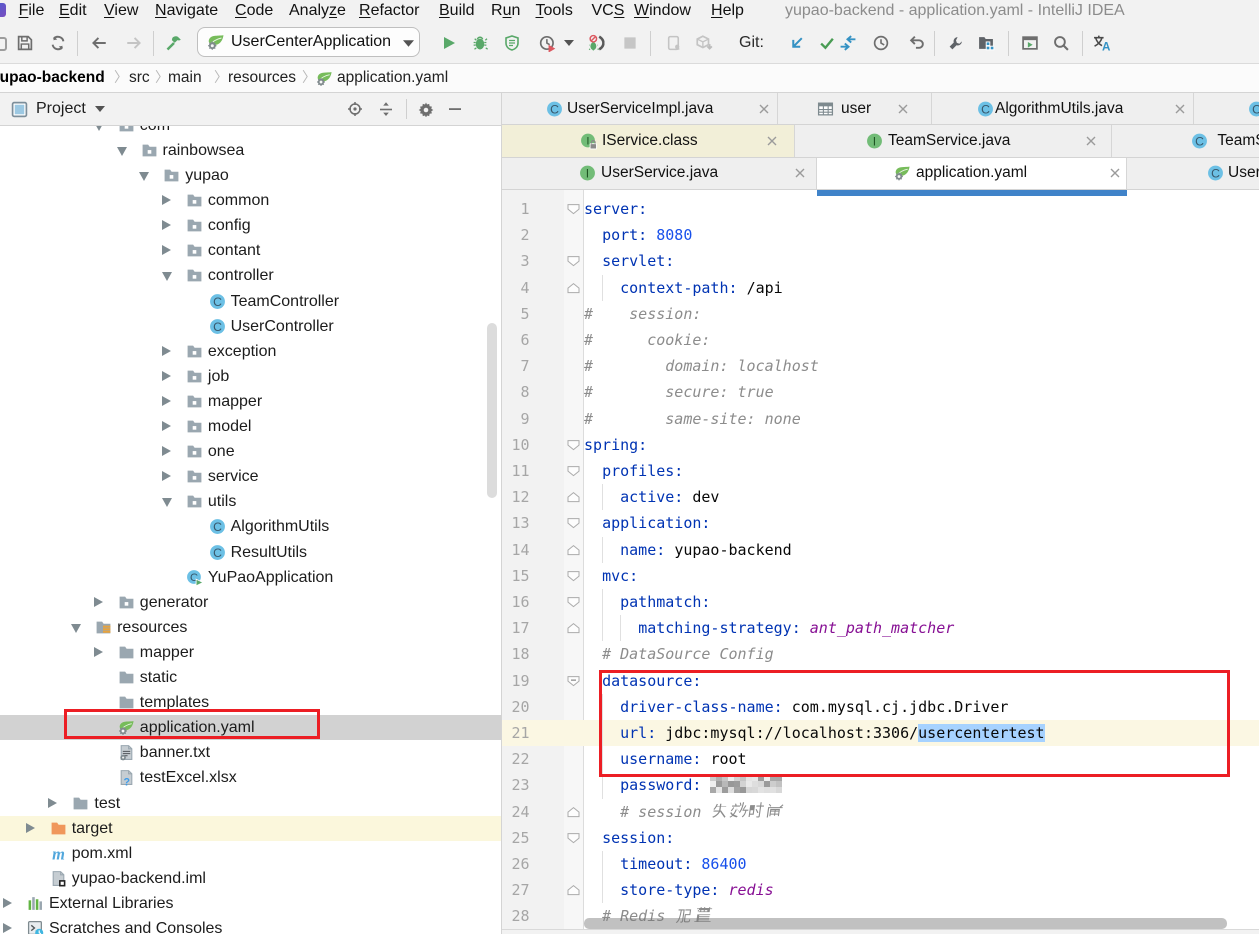  I want to click on device-manager-icon, so click(674, 43).